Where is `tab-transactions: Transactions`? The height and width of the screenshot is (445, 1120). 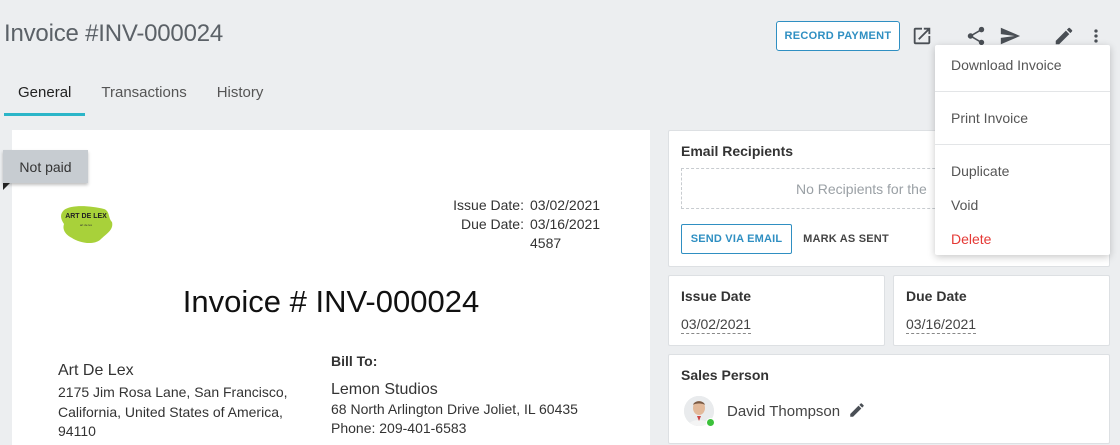 tab-transactions: Transactions is located at coordinates (143, 97).